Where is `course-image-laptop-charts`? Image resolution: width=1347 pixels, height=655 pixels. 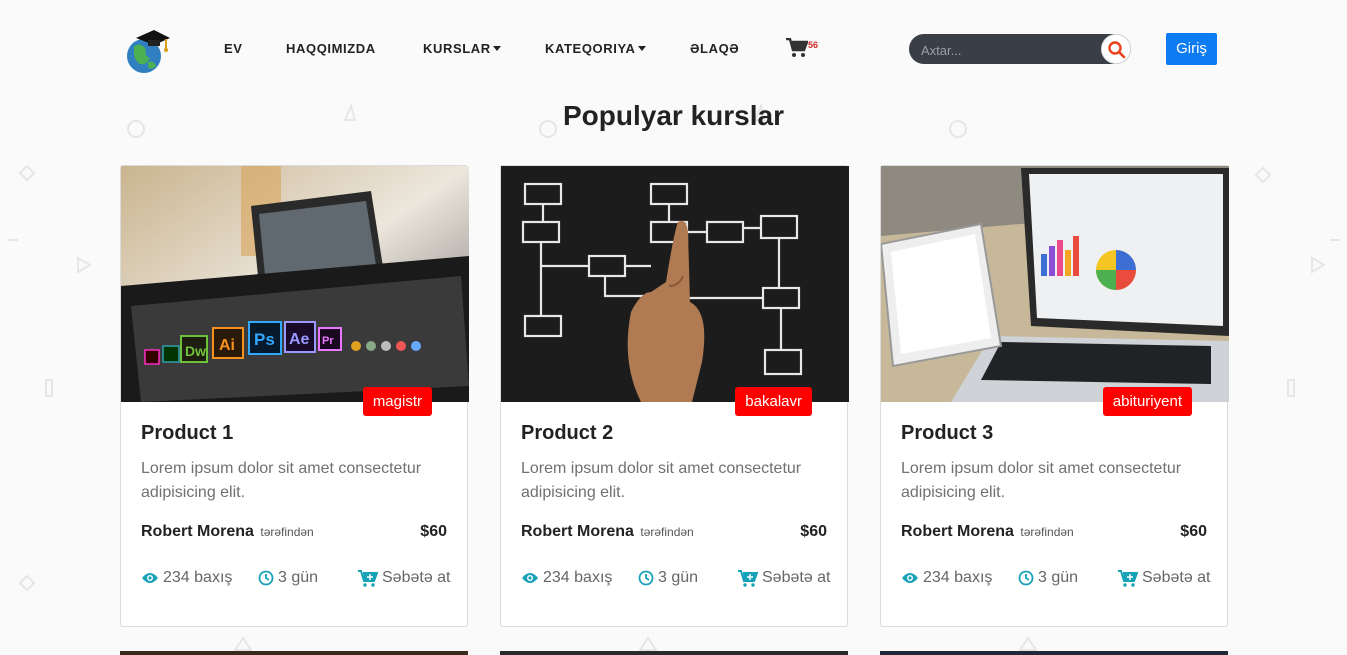 course-image-laptop-charts is located at coordinates (1055, 284).